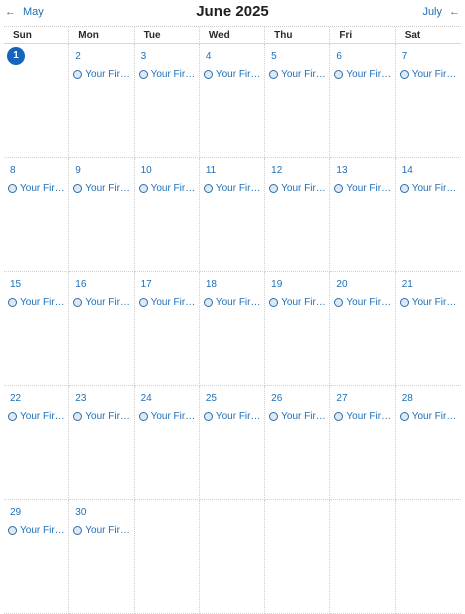 This screenshot has width=465, height=614. I want to click on day-number: 11, so click(211, 170).